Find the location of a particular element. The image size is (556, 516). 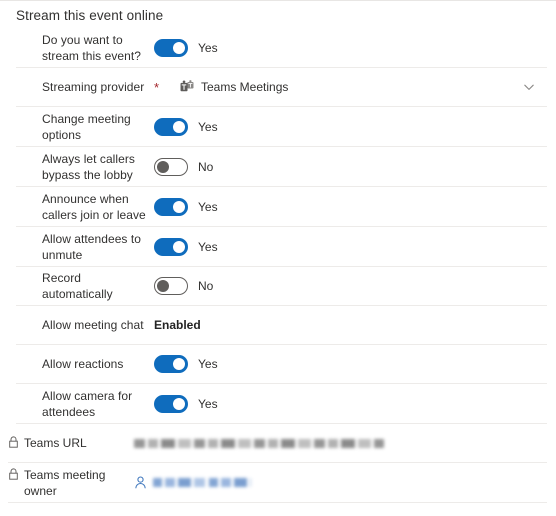

streaming-provider-value: Teams Meetings is located at coordinates (245, 87).